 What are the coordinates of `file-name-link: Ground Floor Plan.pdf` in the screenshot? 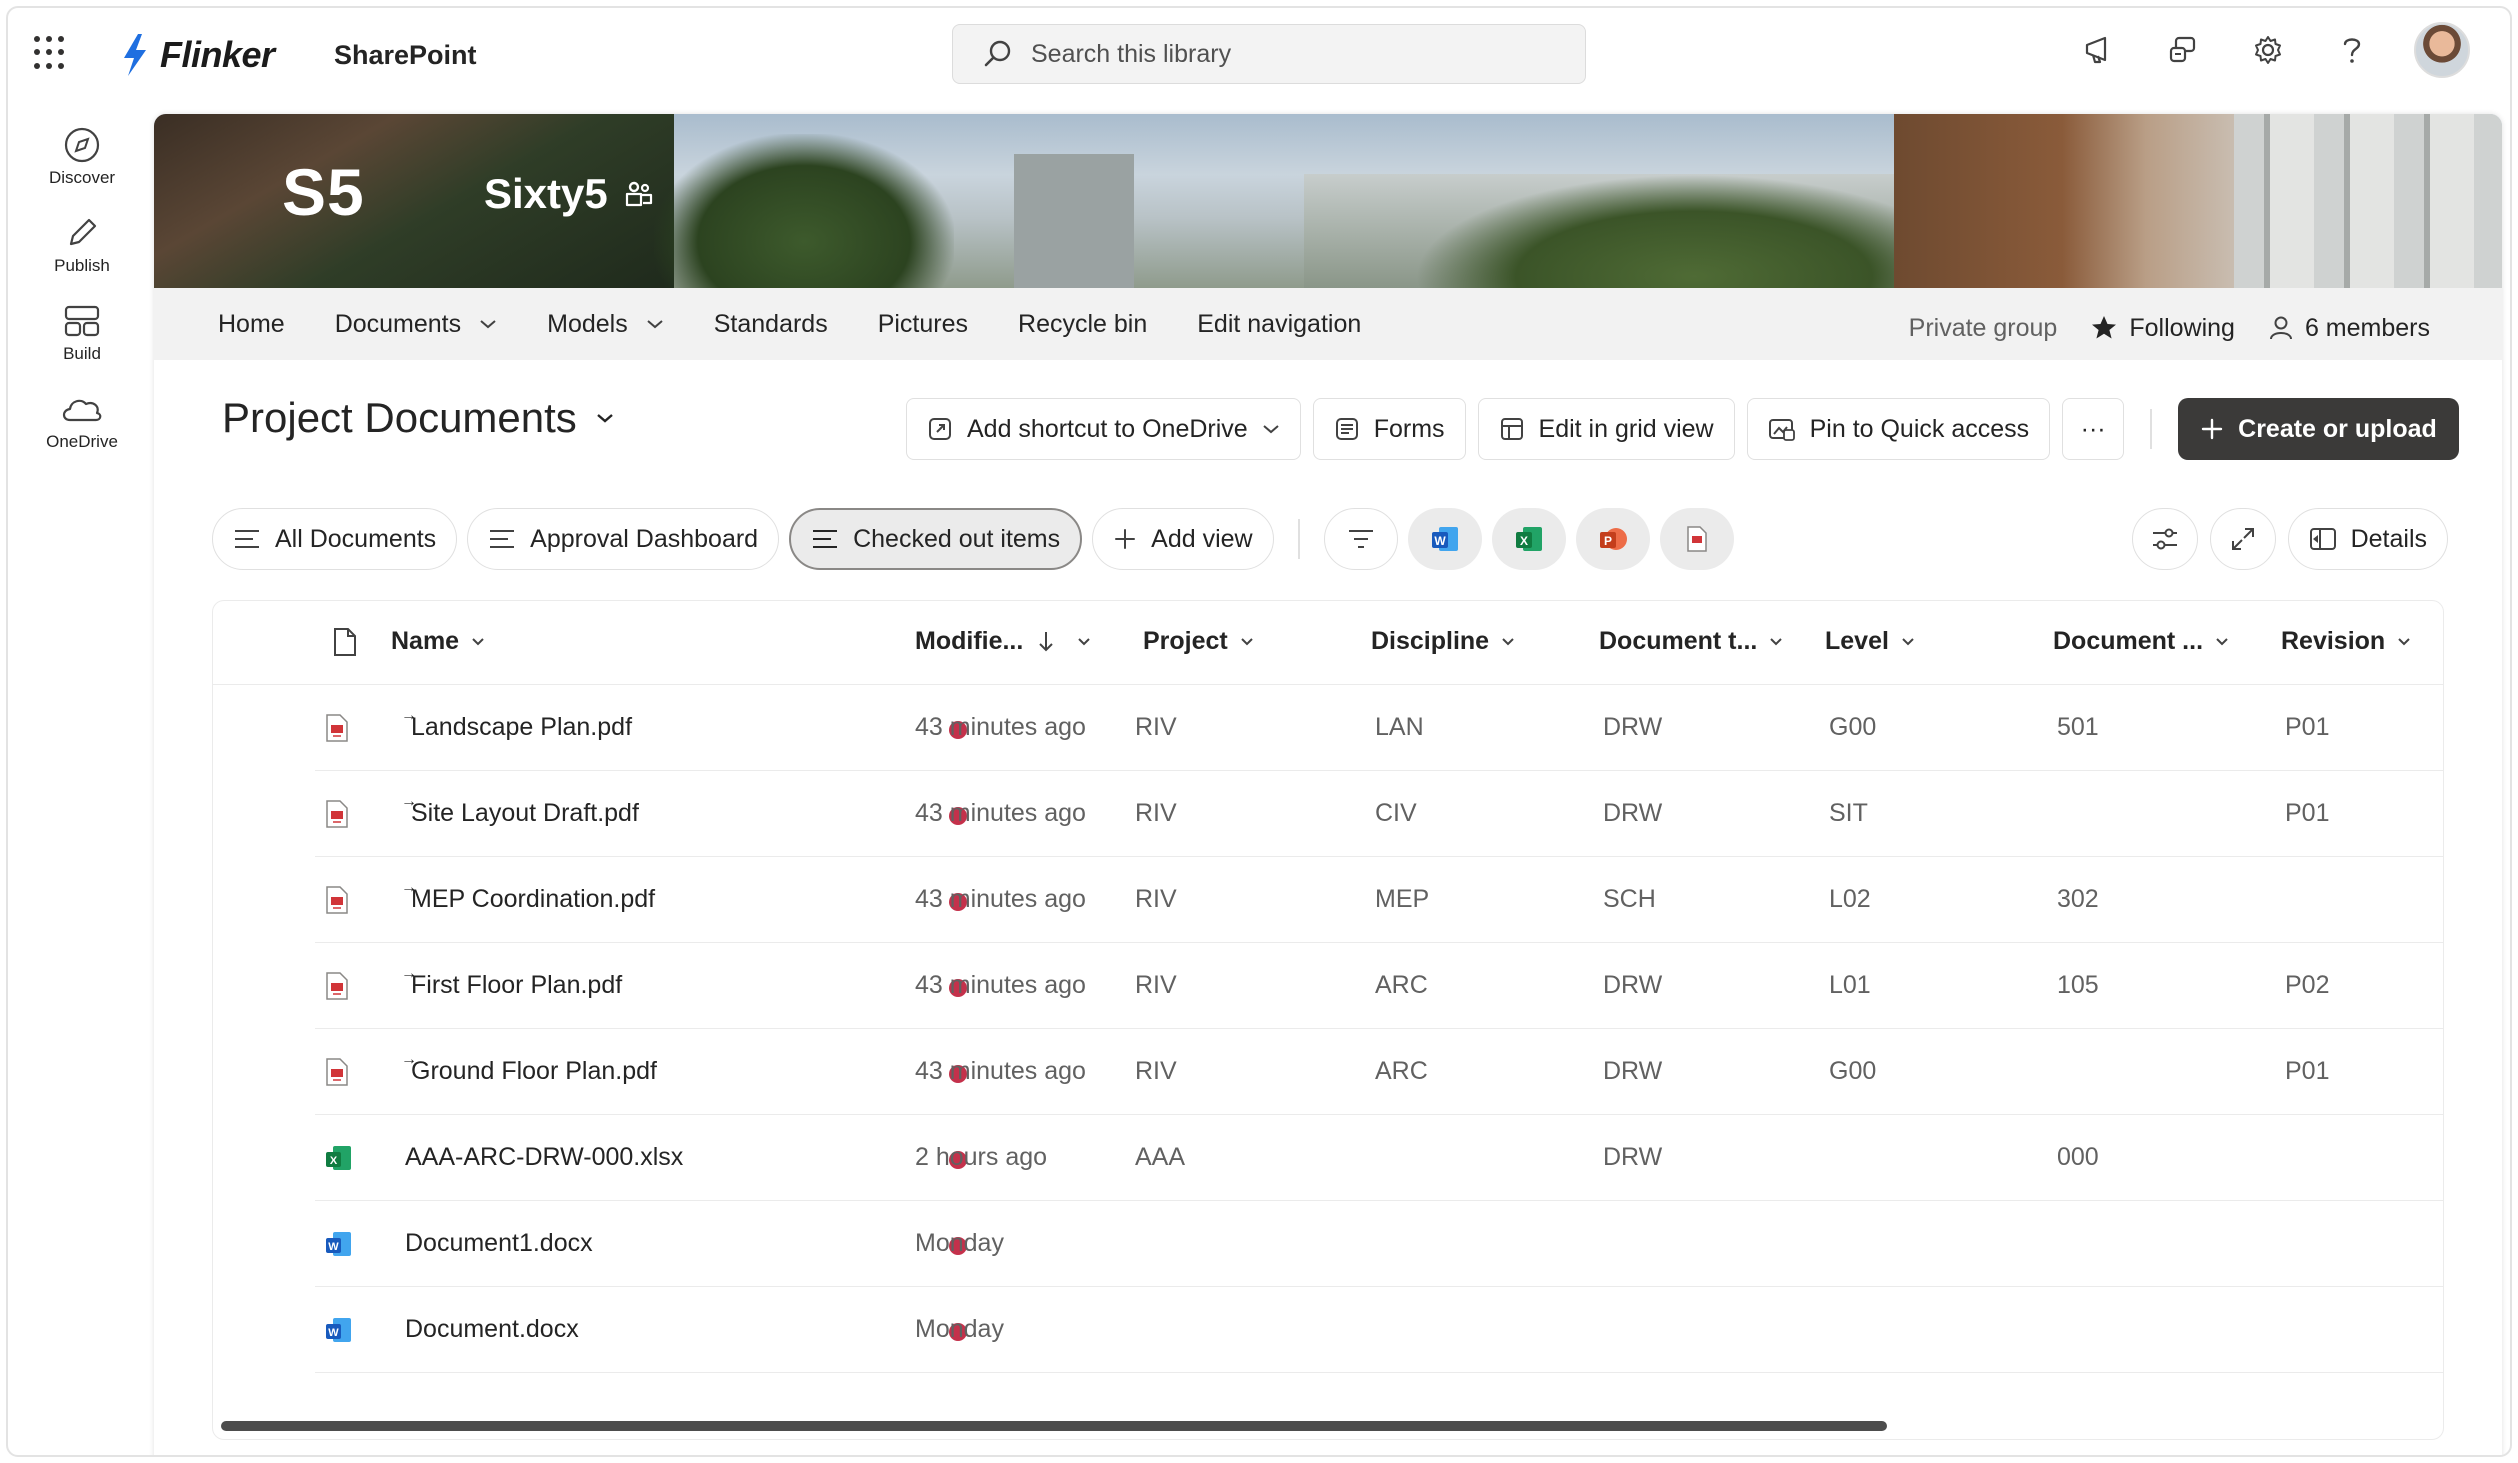 It's located at (534, 1071).